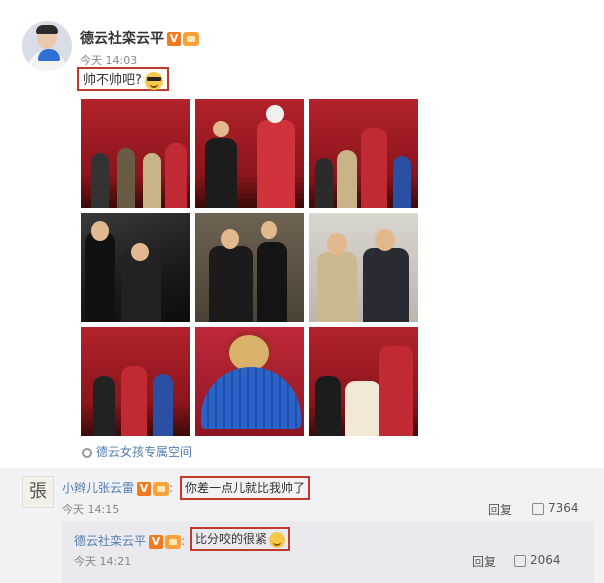  Describe the element at coordinates (38, 492) in the screenshot. I see `comment-author-avatar: 張` at that location.